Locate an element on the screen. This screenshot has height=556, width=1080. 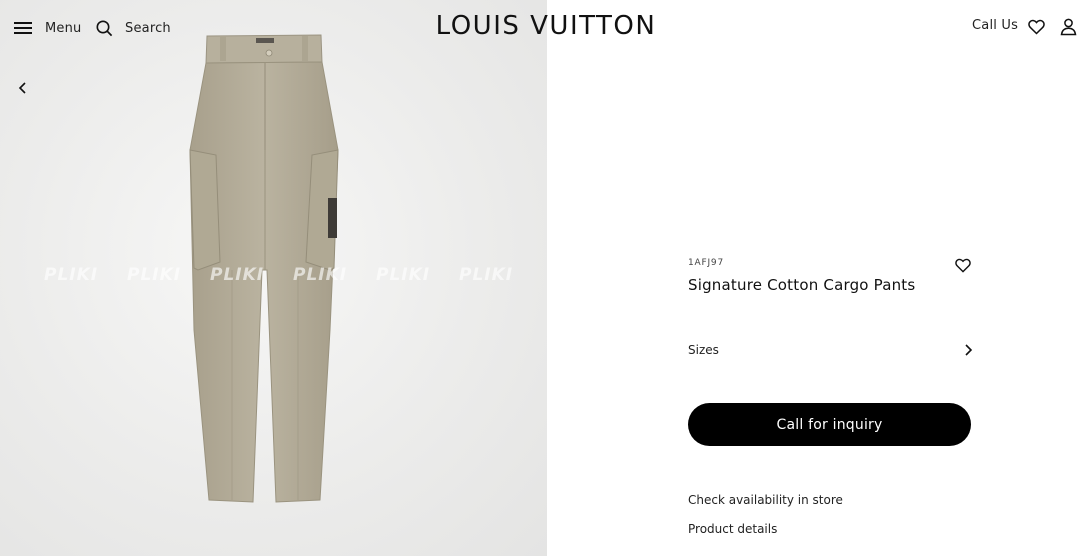
chevron-left-icon is located at coordinates (22, 88).